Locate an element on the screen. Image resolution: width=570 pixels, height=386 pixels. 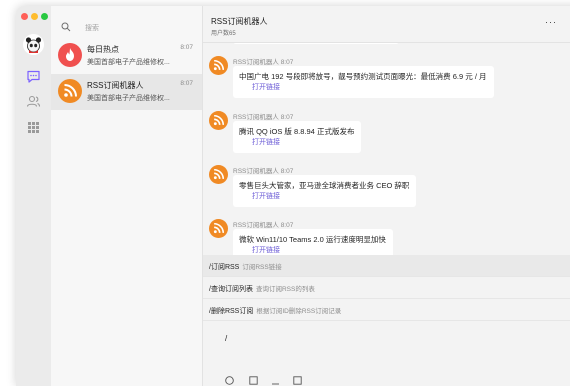
command-desc: 根据订阅ID删除RSS订阅记录 is located at coordinates (299, 311).